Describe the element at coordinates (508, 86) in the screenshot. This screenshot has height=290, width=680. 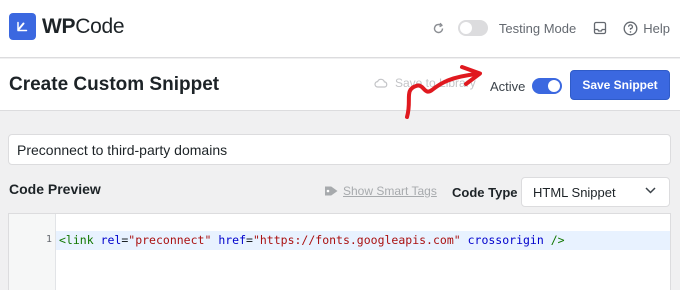
I see `active-label: Active` at that location.